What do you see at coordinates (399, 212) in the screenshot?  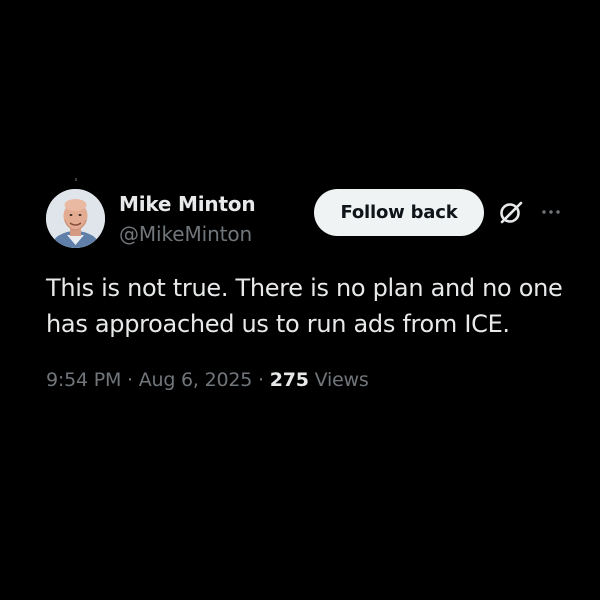 I see `follow-back-button: Follow back` at bounding box center [399, 212].